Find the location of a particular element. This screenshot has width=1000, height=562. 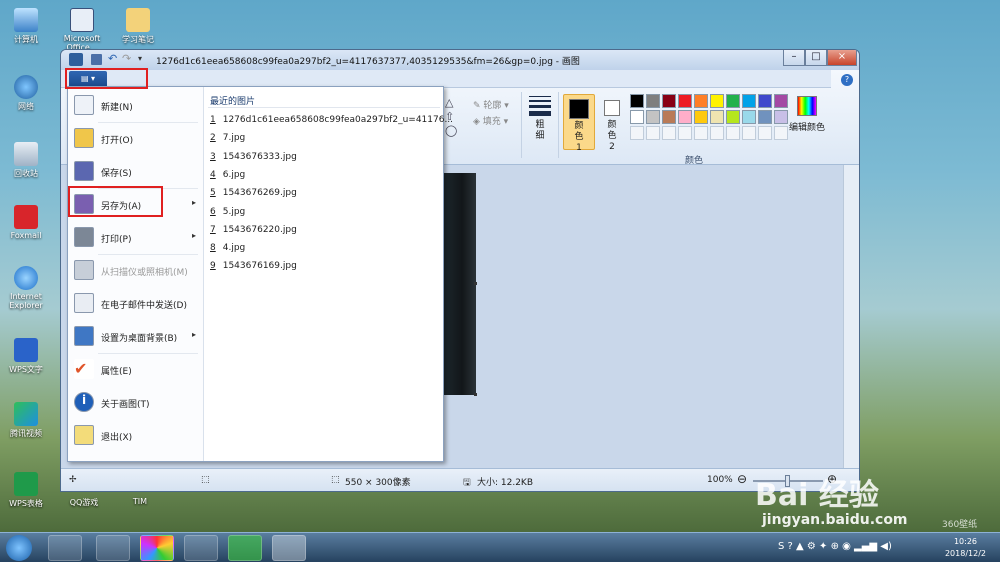

file-menu-item: 保存(S) is located at coordinates (135, 171).